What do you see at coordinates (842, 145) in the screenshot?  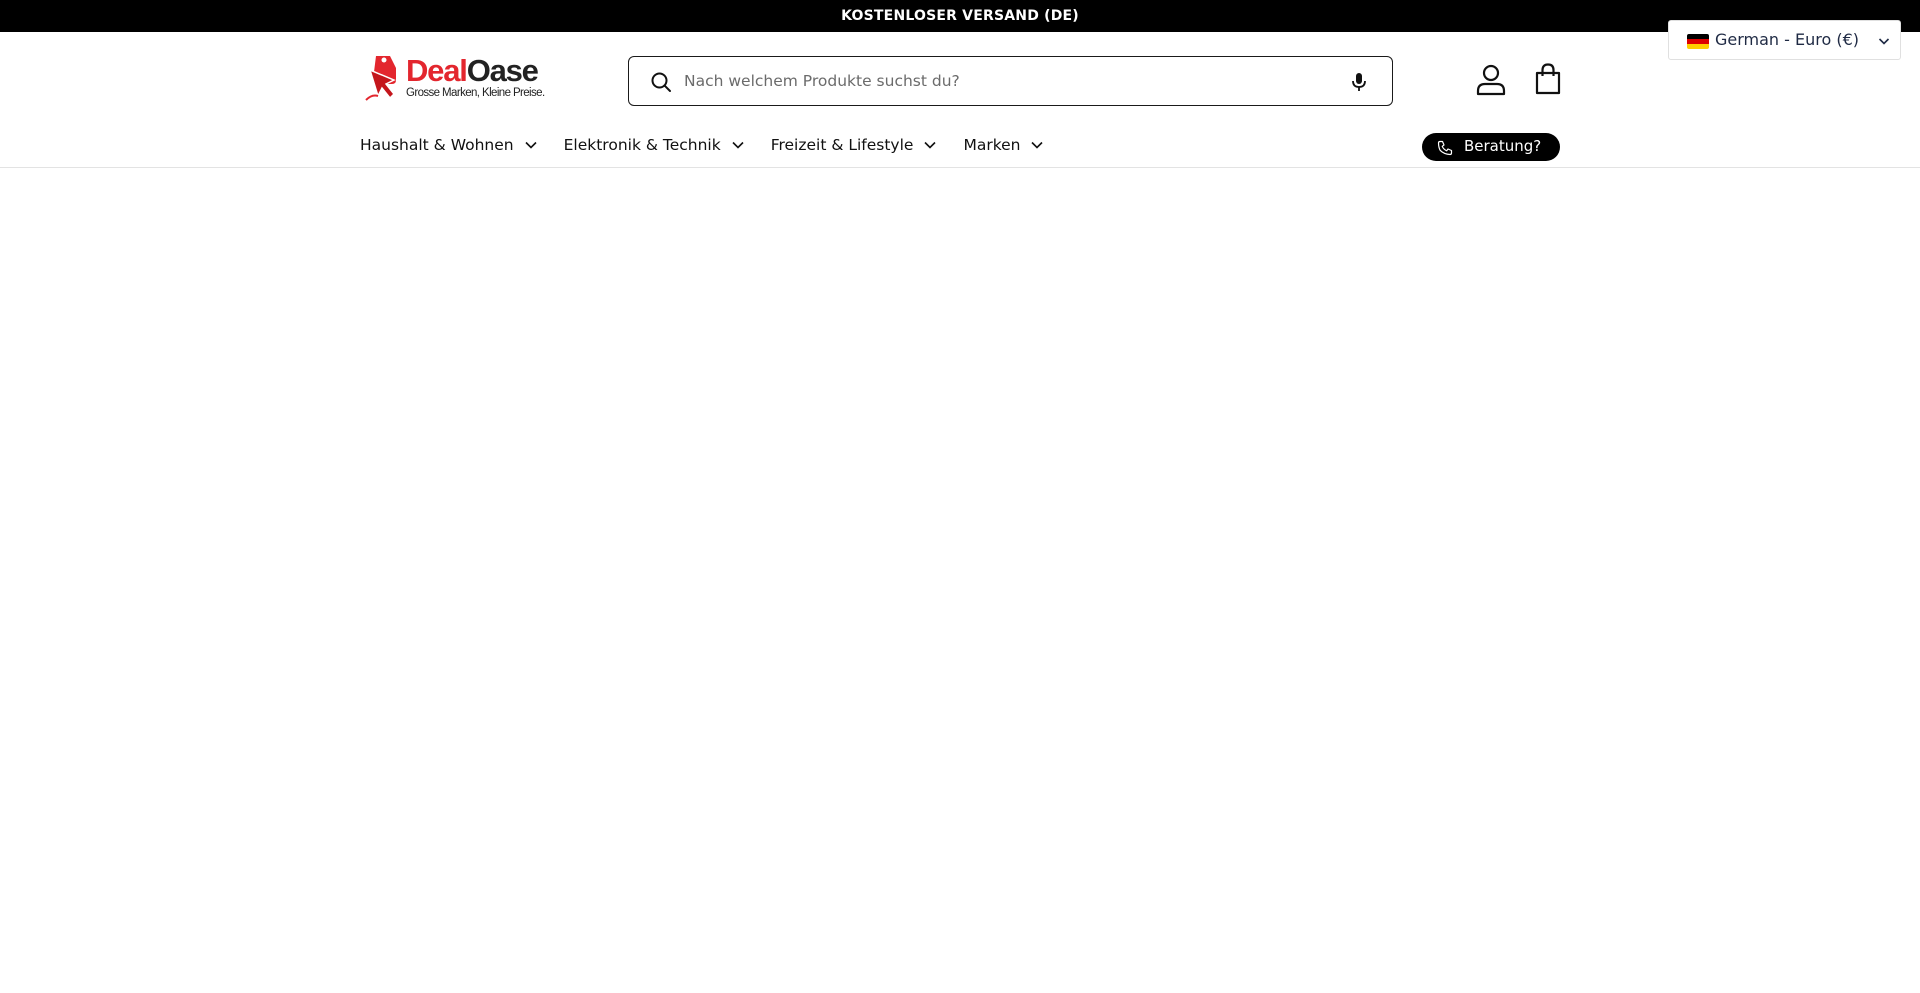 I see `nav-item-label: Freizeit & Lifestyle` at bounding box center [842, 145].